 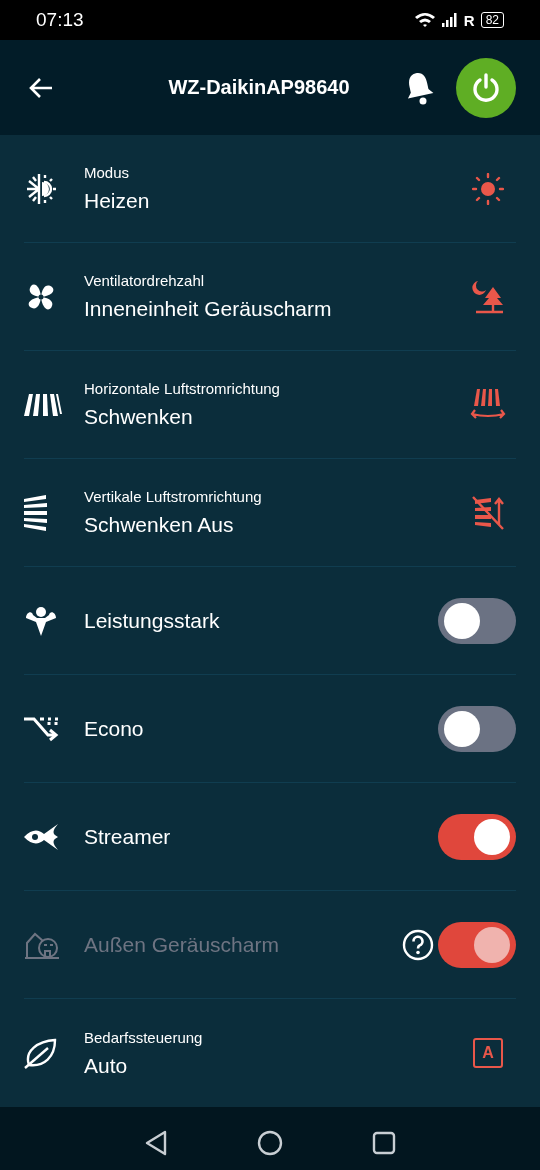 I want to click on device-title: WZ-DaikinAP98640, so click(x=259, y=87).